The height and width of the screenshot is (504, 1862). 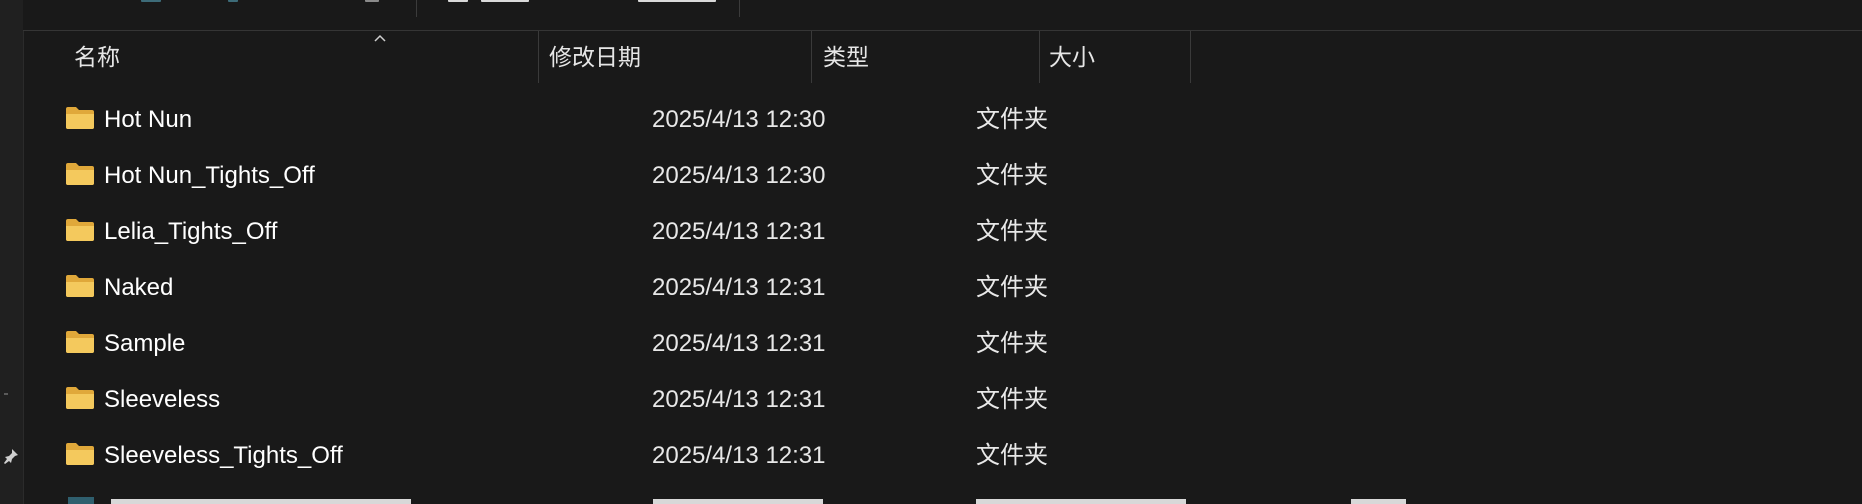 What do you see at coordinates (942, 232) in the screenshot?
I see `list-item: Lelia_Tights_Off 2025/4/13 12:31 文件夹` at bounding box center [942, 232].